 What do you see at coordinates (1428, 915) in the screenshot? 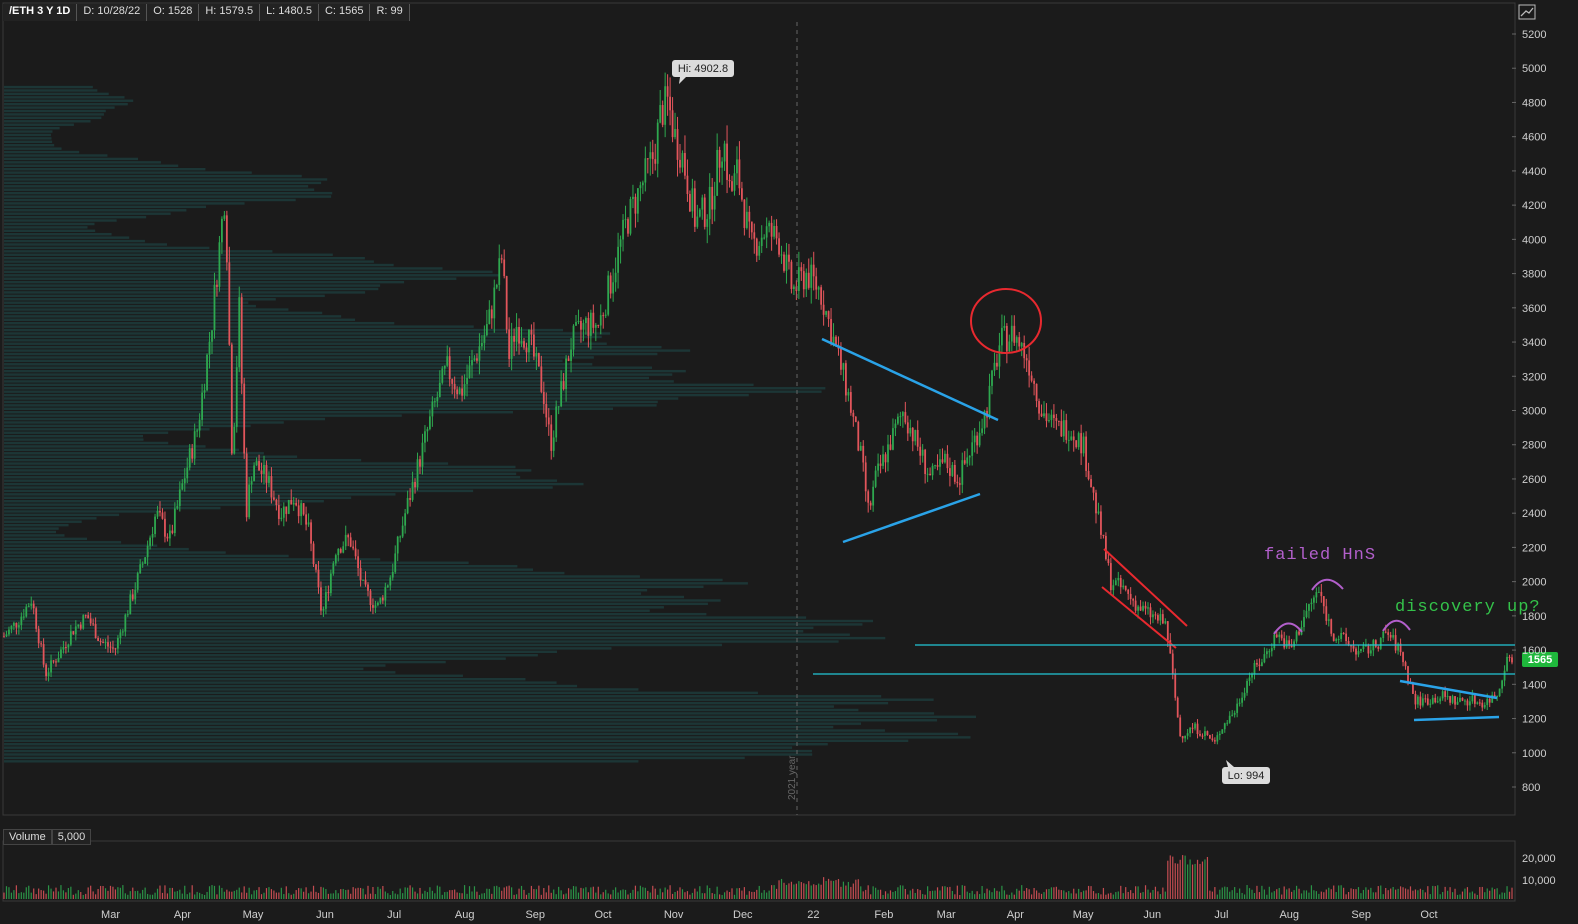
I see `x-tick-label: Oct` at bounding box center [1428, 915].